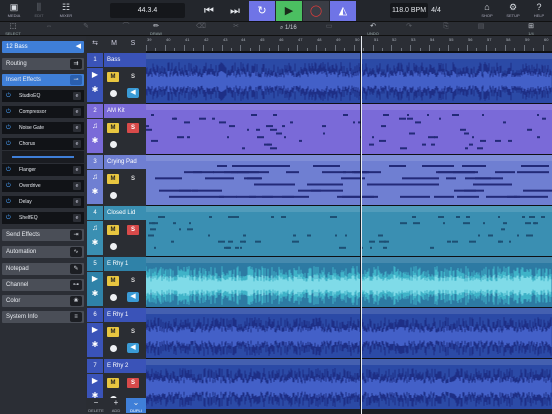  What do you see at coordinates (43, 47) in the screenshot?
I see `inspector-track-title: 12 Bass ◀` at bounding box center [43, 47].